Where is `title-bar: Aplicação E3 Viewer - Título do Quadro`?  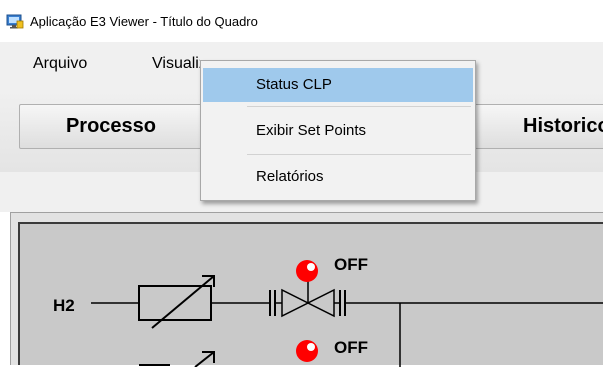
title-bar: Aplicação E3 Viewer - Título do Quadro is located at coordinates (301, 21).